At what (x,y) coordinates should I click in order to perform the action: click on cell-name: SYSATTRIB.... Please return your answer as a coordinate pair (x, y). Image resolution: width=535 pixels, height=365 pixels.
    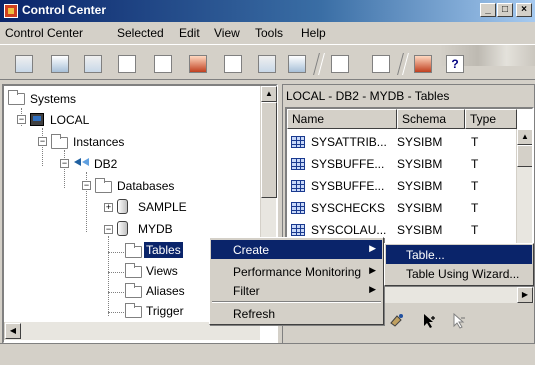
    Looking at the image, I should click on (349, 142).